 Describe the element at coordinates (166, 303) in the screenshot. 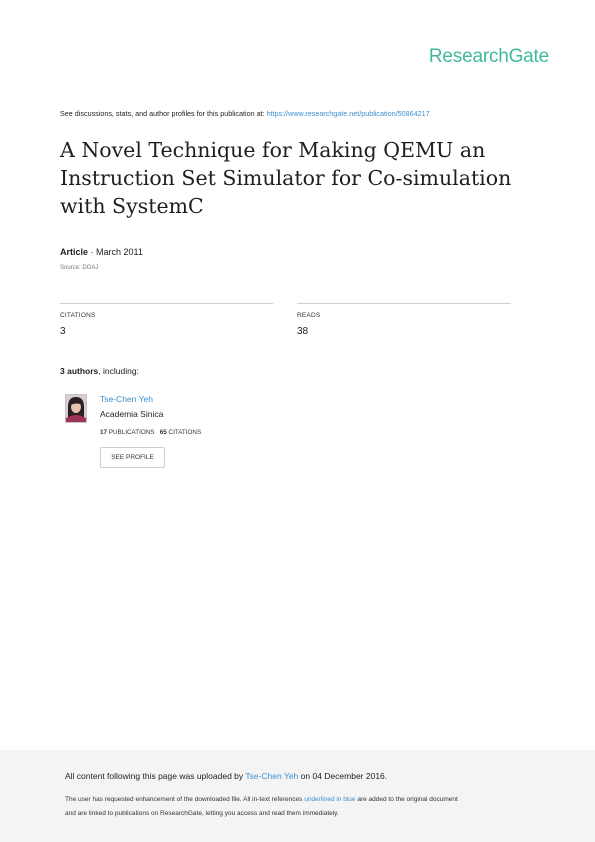

I see `citations-divider` at that location.